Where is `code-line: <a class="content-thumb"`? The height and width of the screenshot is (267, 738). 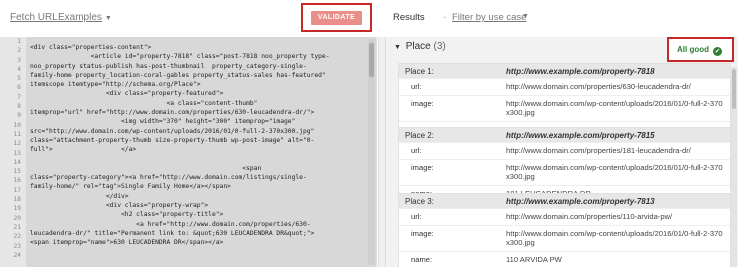 code-line: <a class="content-thumb" is located at coordinates (144, 103).